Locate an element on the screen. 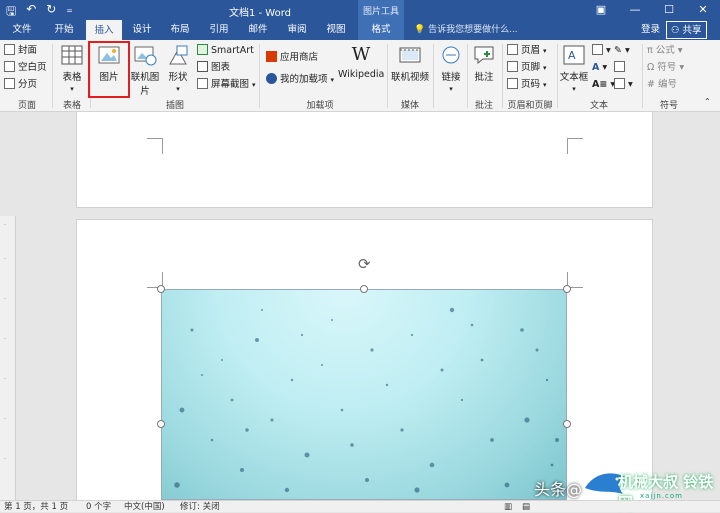 This screenshot has width=720, height=513. word-count: 0 个字 is located at coordinates (98, 507).